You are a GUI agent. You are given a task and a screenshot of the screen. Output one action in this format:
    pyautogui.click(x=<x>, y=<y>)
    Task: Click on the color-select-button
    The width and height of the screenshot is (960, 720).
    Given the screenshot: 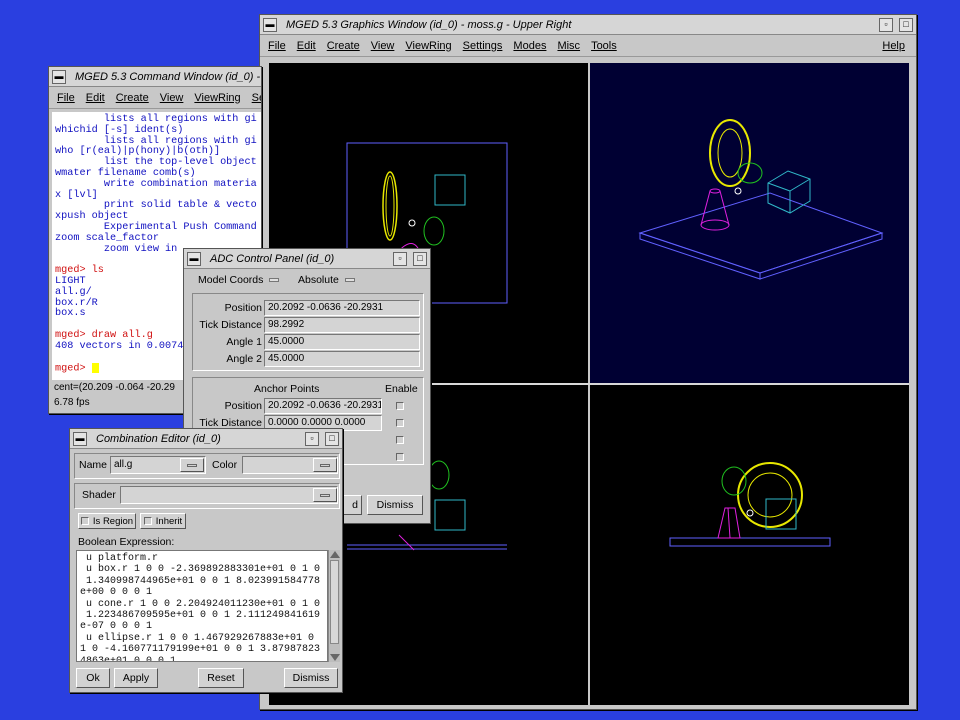 What is the action you would take?
    pyautogui.click(x=325, y=465)
    